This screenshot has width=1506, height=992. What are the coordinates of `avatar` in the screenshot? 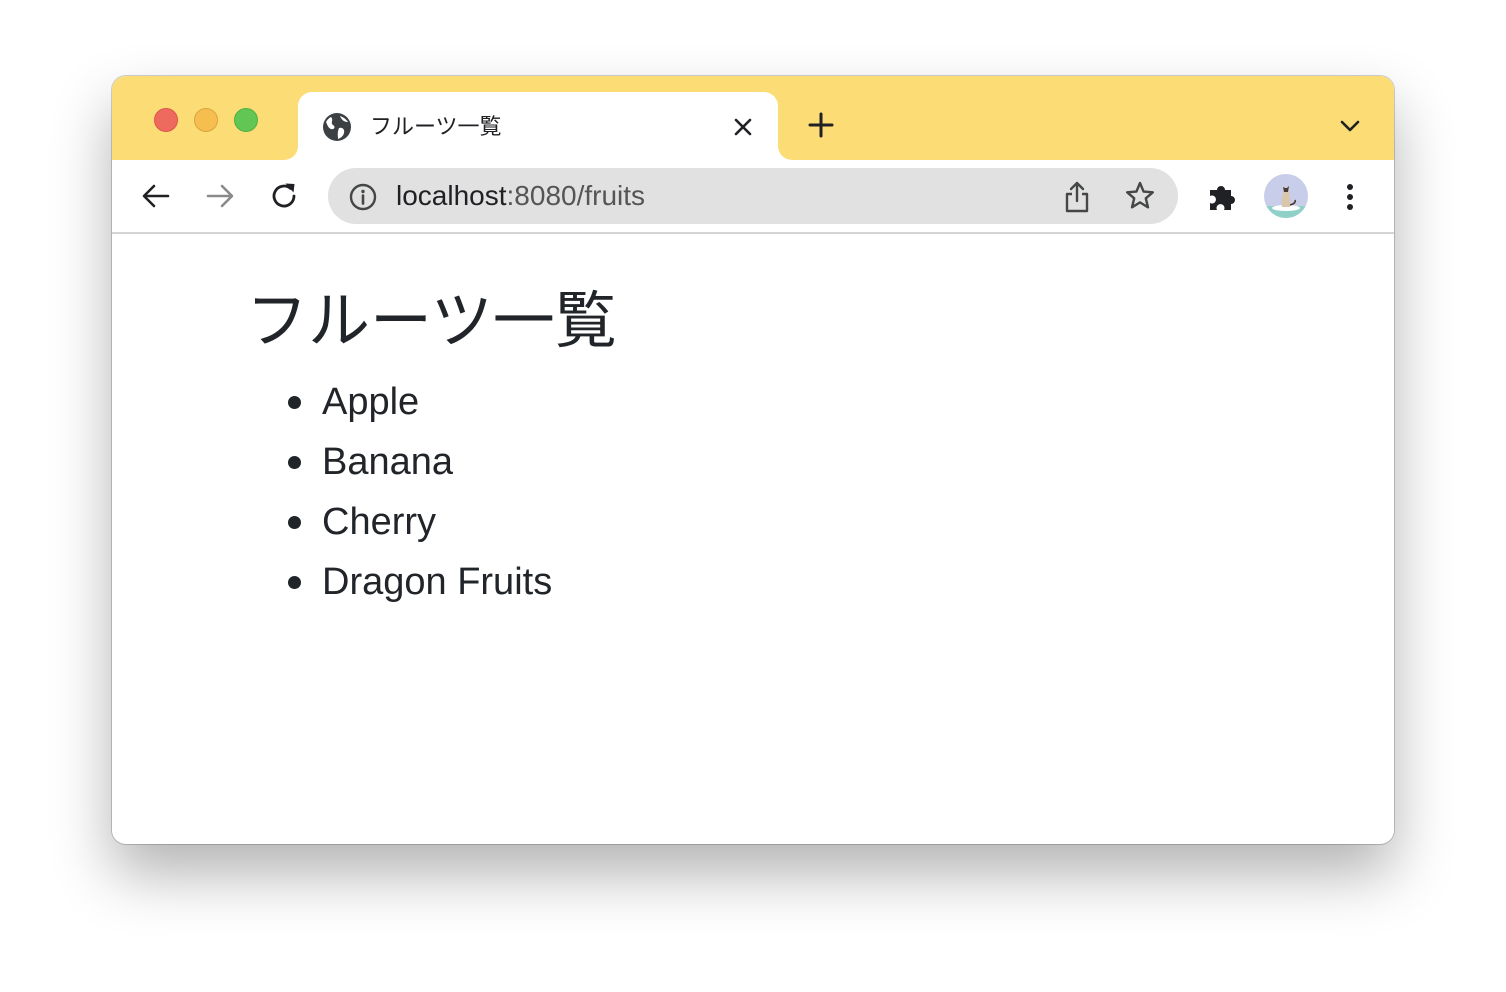 It's located at (1286, 196).